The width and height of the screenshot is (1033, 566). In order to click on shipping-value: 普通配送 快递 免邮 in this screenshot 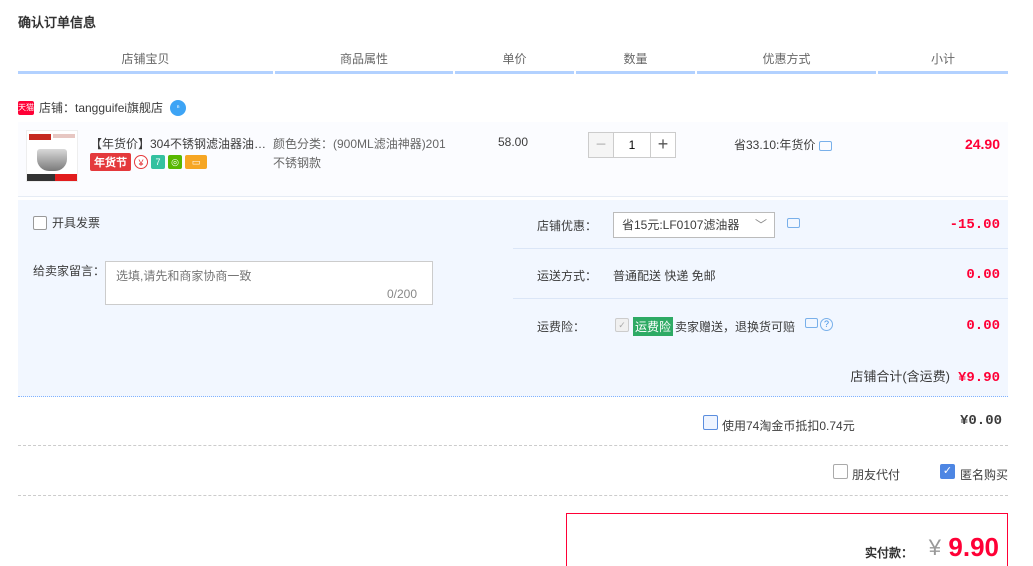, I will do `click(664, 276)`.